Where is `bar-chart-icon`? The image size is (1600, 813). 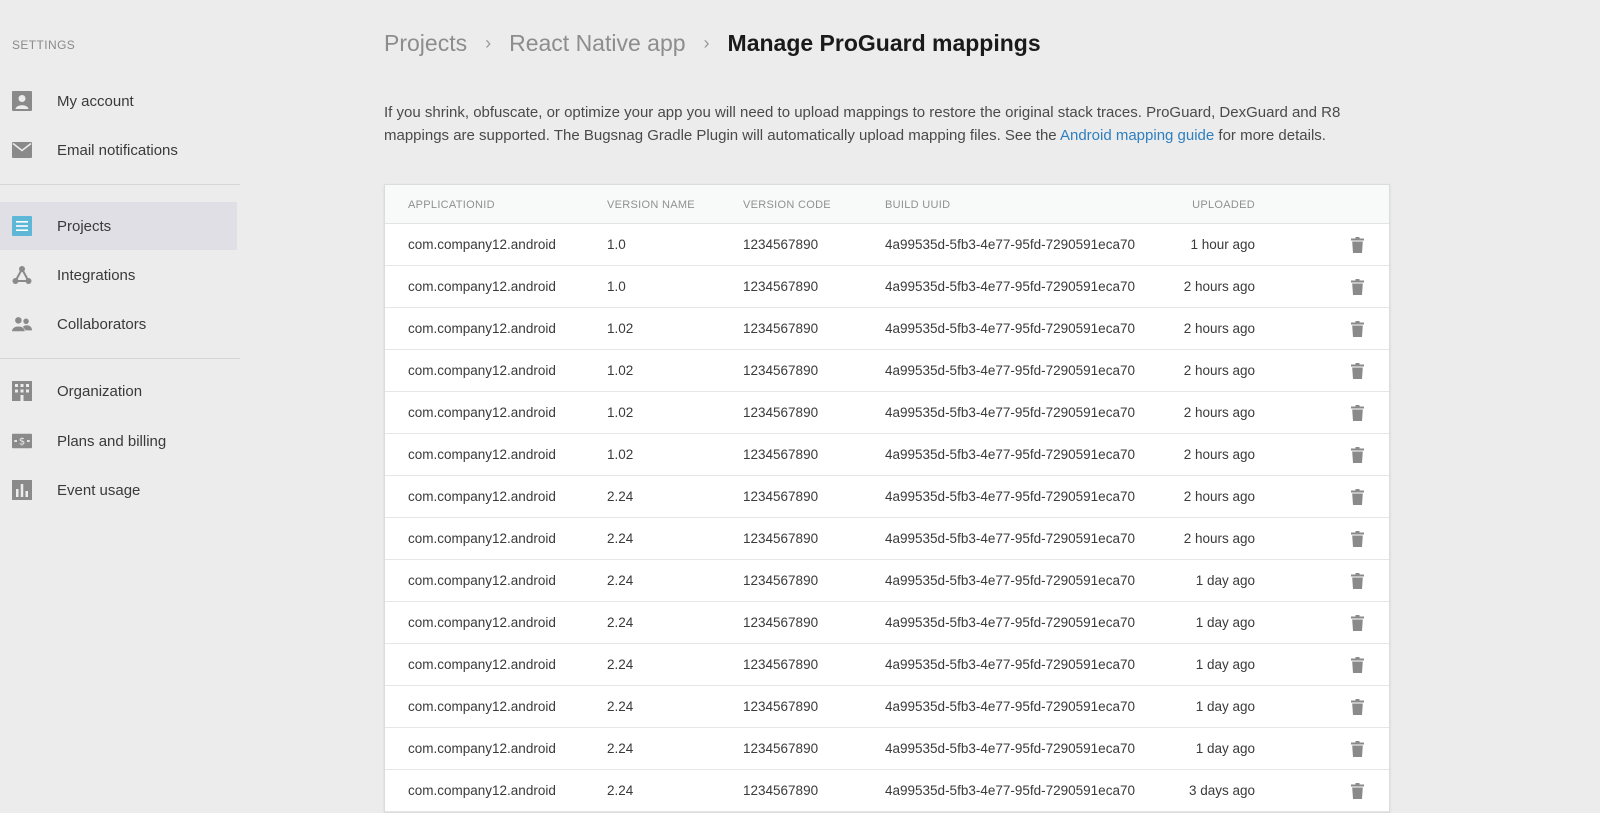 bar-chart-icon is located at coordinates (22, 490).